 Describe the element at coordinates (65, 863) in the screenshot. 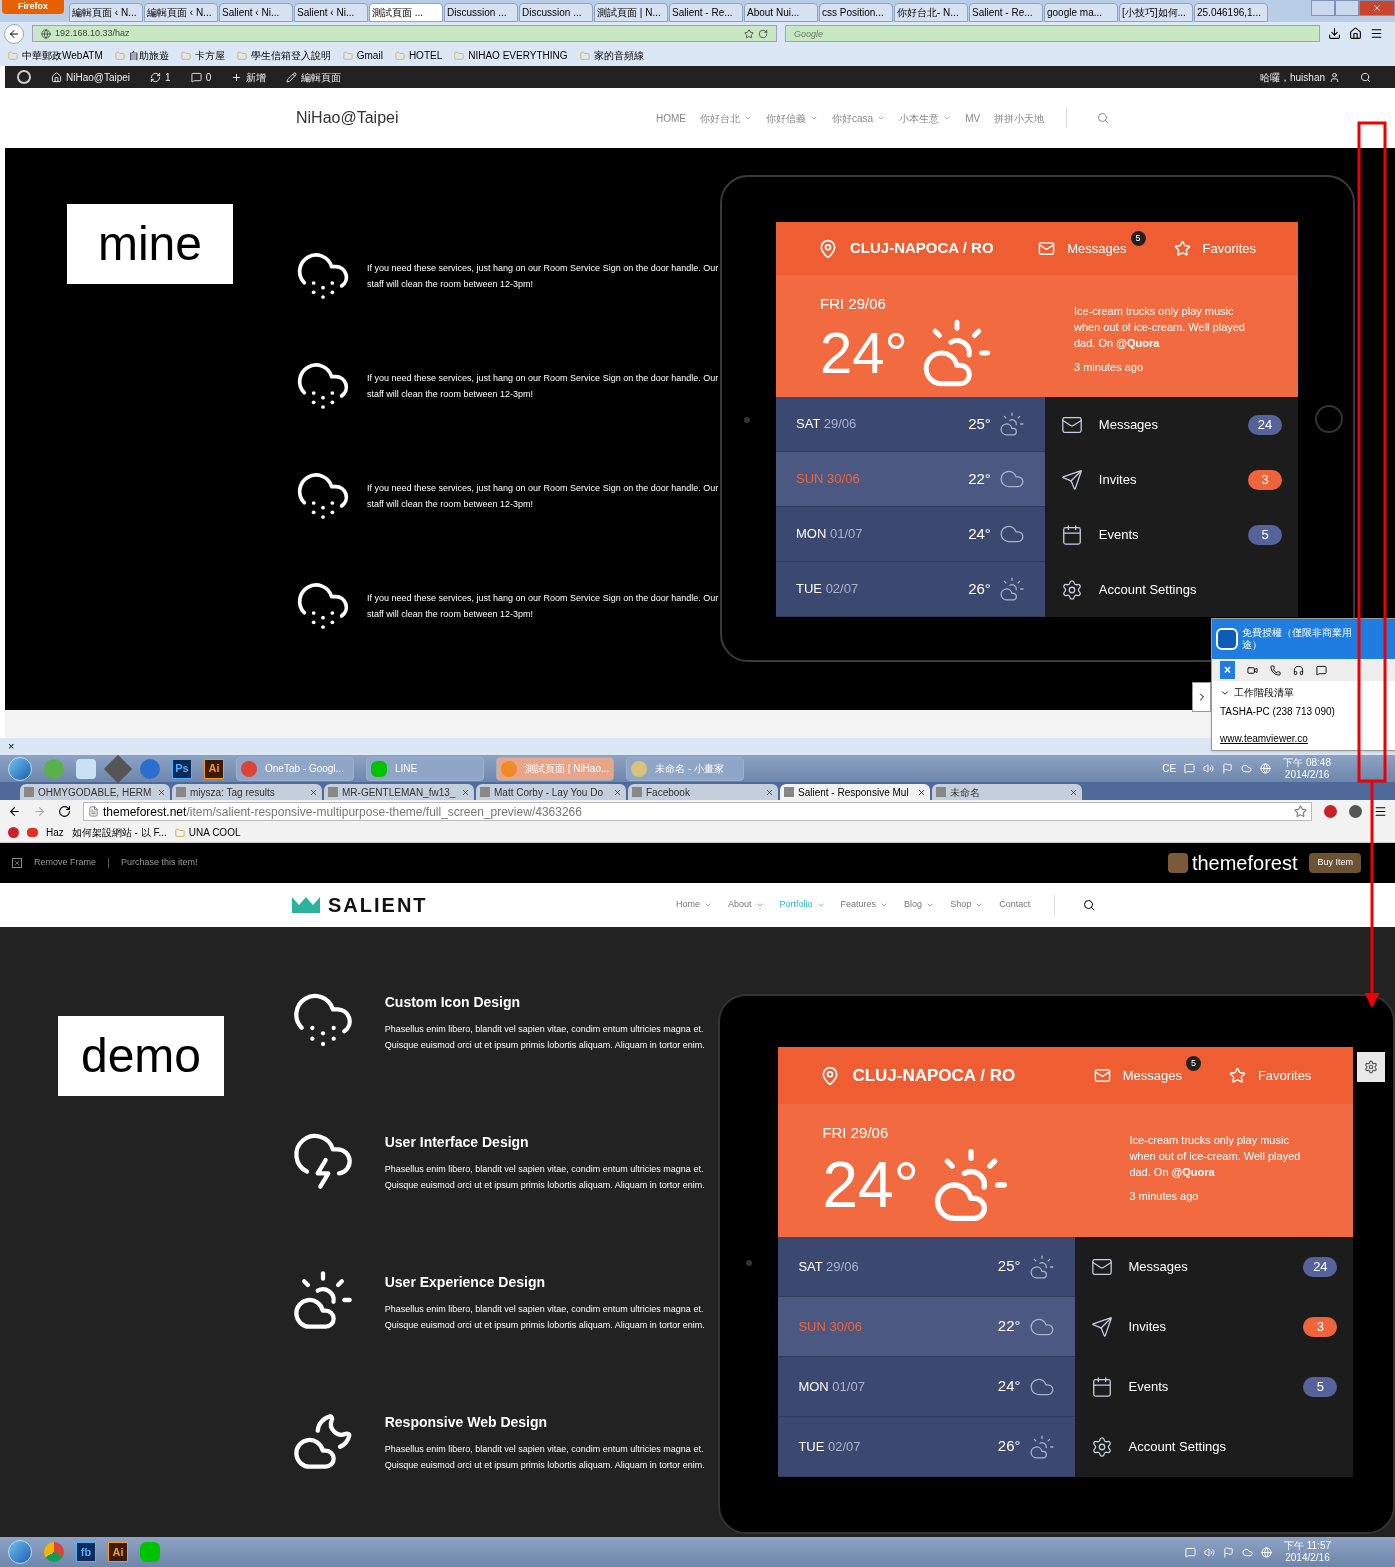

I see `remove-frame-link: Remove Frame` at that location.